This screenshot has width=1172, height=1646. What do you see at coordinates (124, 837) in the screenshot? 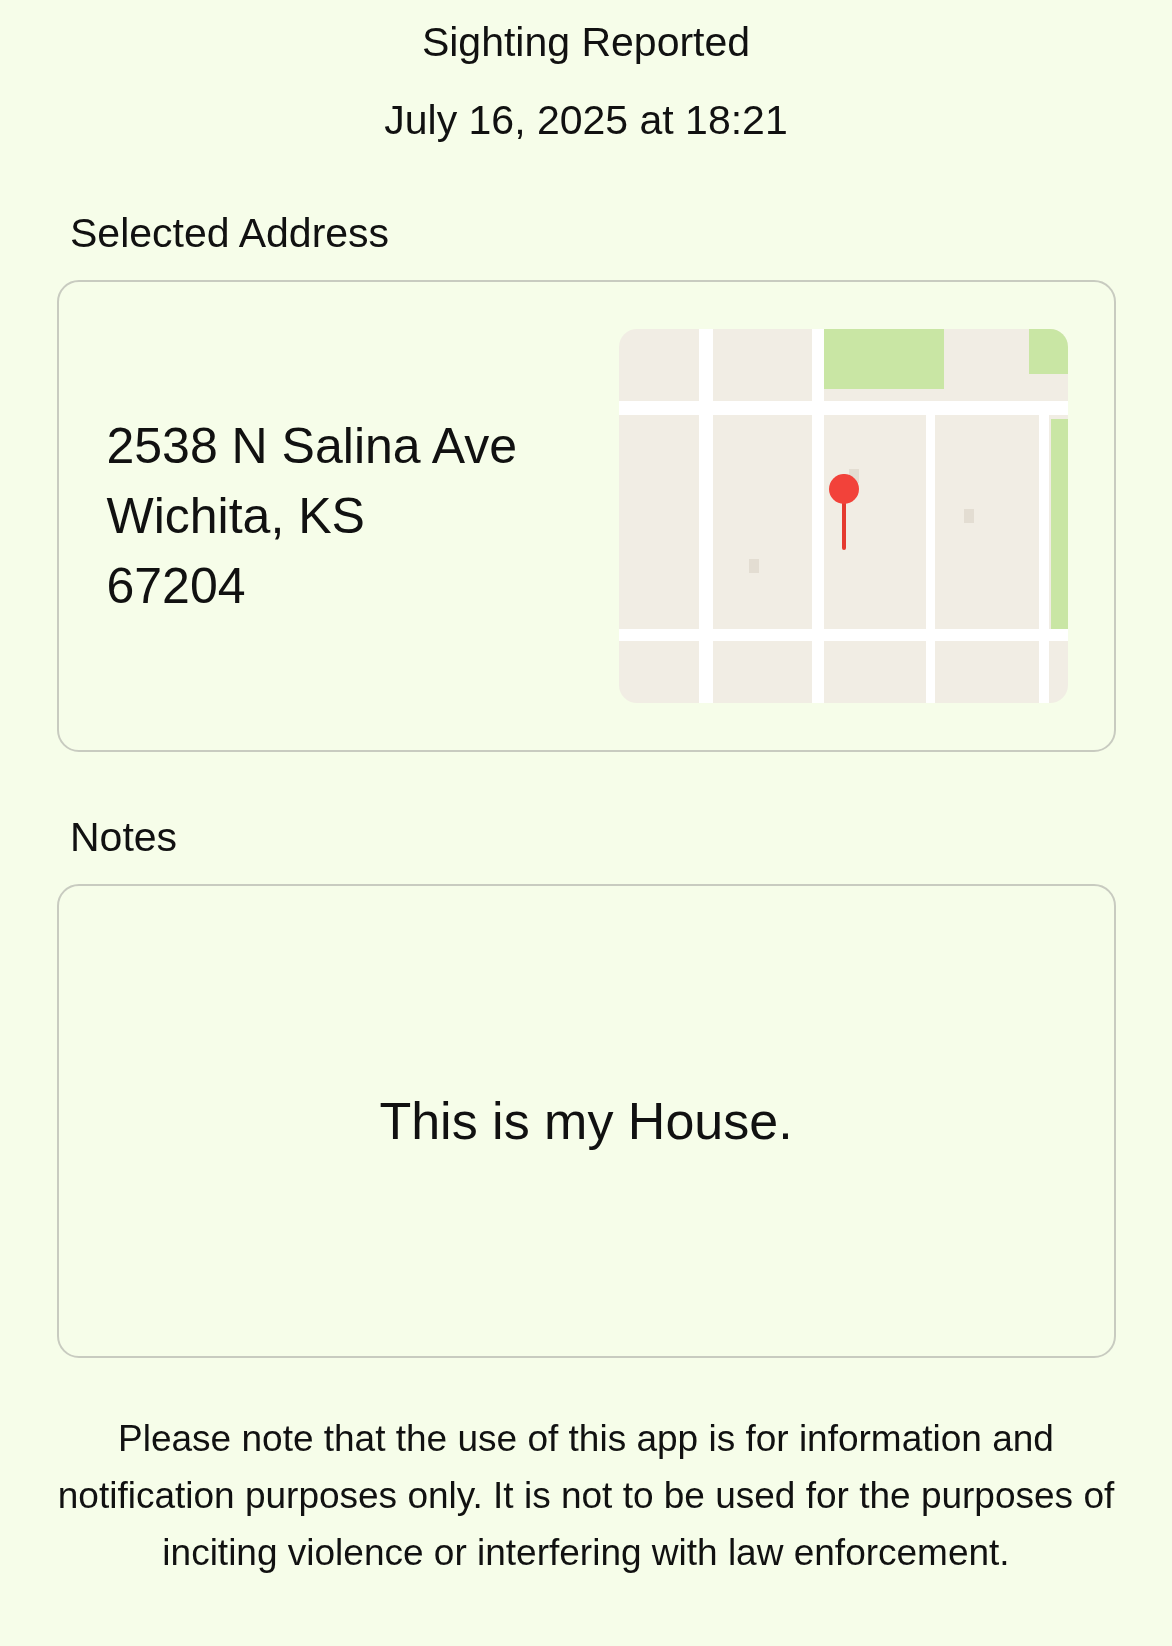
I see `section-label: Notes` at bounding box center [124, 837].